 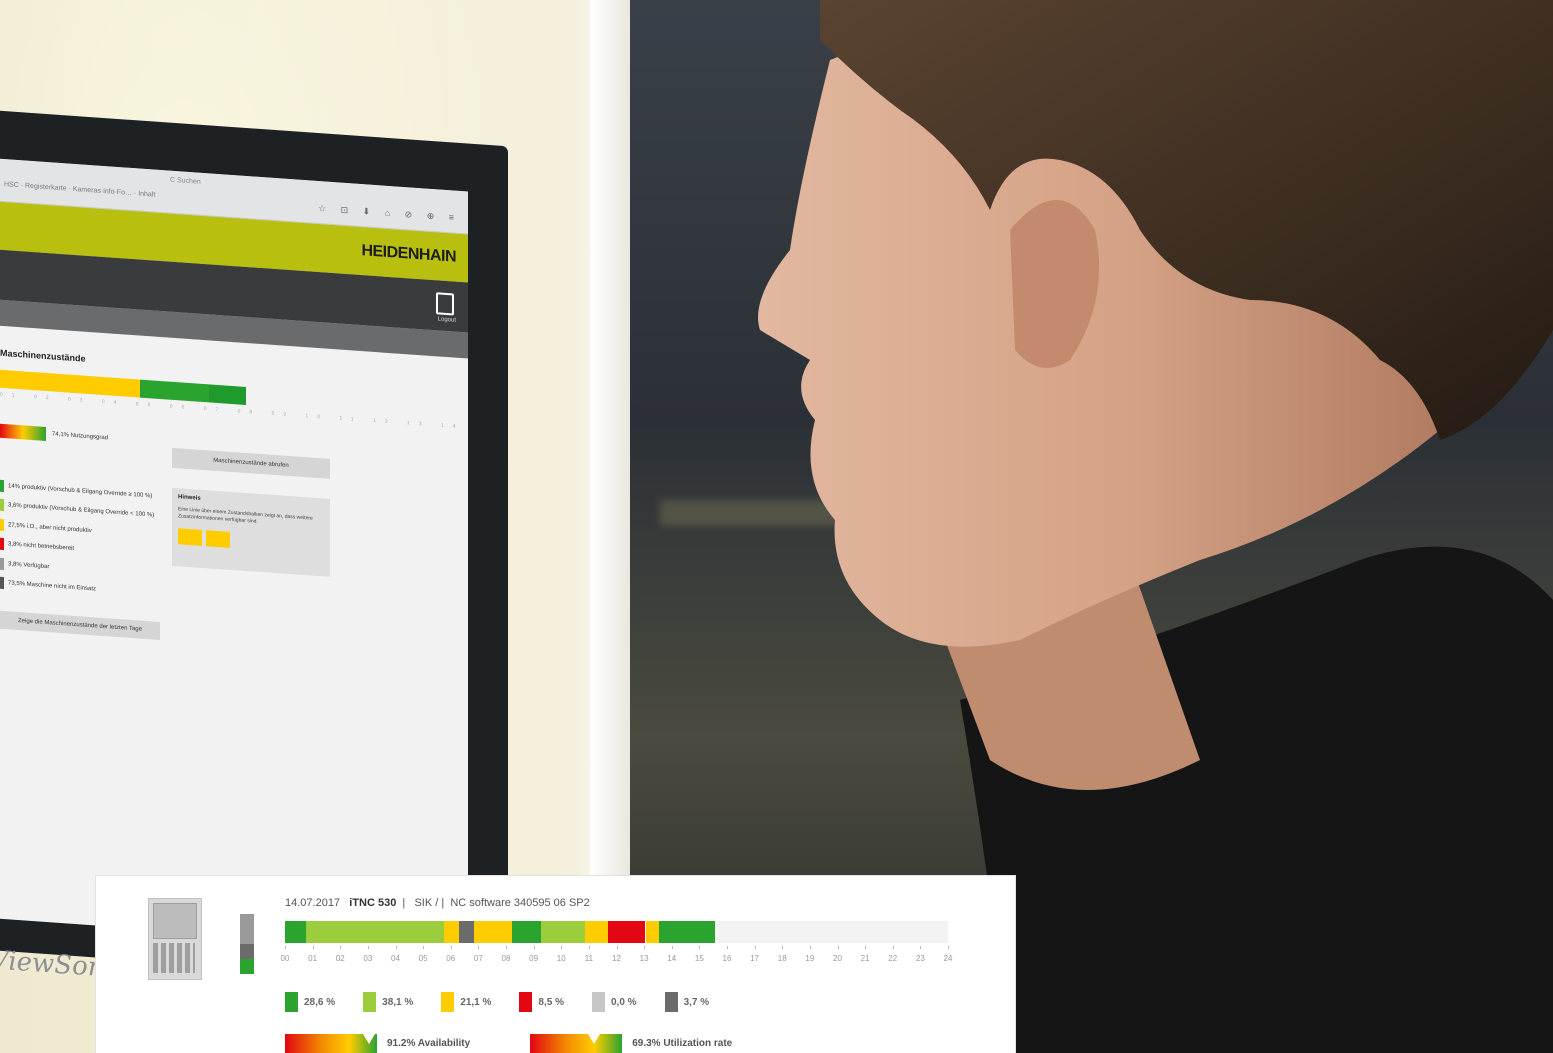 I want to click on heidenhain-logo: HEIDENHAIN, so click(x=408, y=254).